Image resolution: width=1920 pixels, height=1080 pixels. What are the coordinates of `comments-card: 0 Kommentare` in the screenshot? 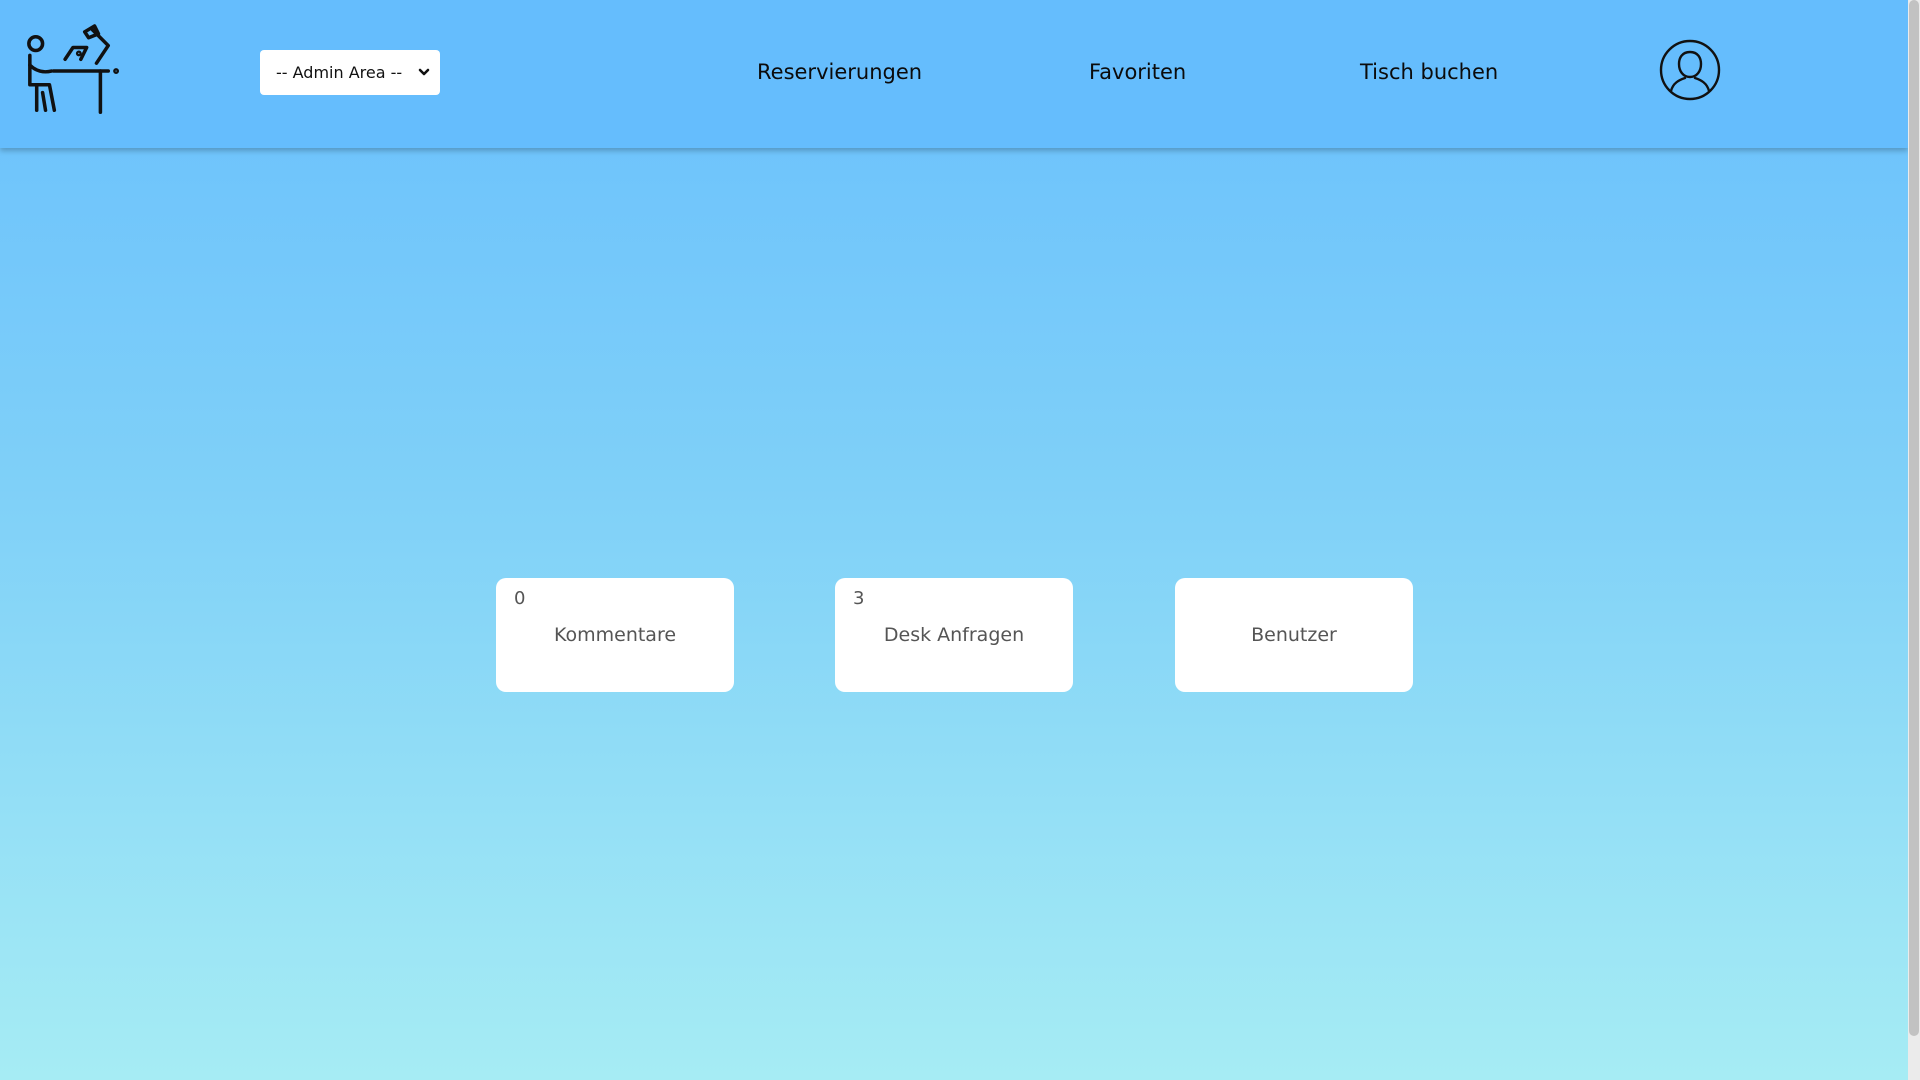 It's located at (615, 635).